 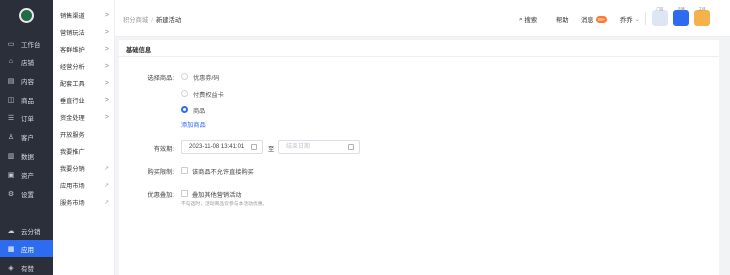 What do you see at coordinates (702, 16) in the screenshot?
I see `tile-entity: 主体` at bounding box center [702, 16].